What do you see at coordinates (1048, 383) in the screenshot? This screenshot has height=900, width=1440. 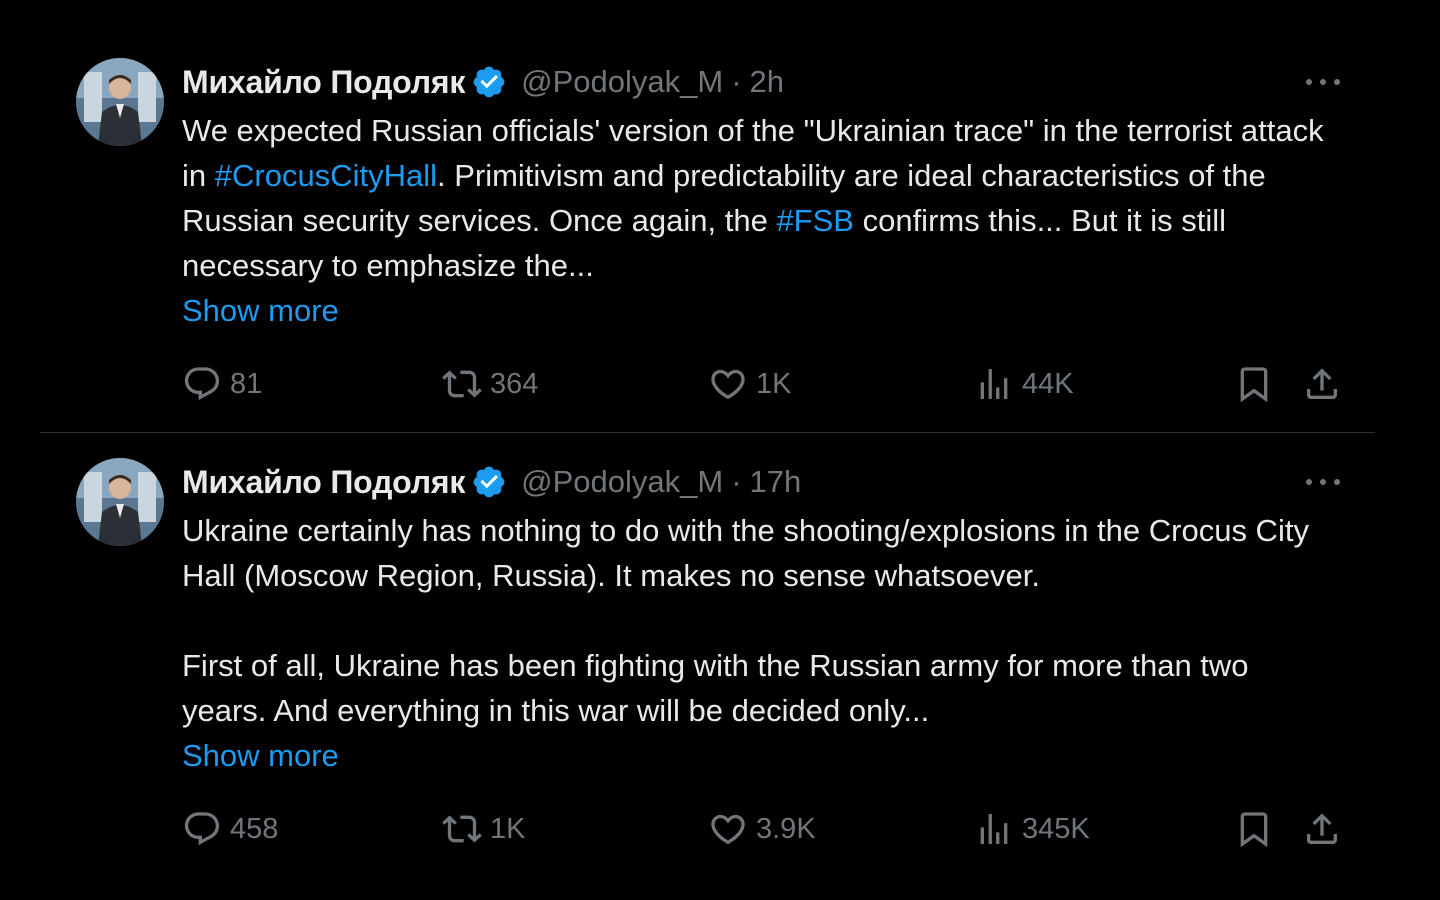 I see `views-count: 44K` at bounding box center [1048, 383].